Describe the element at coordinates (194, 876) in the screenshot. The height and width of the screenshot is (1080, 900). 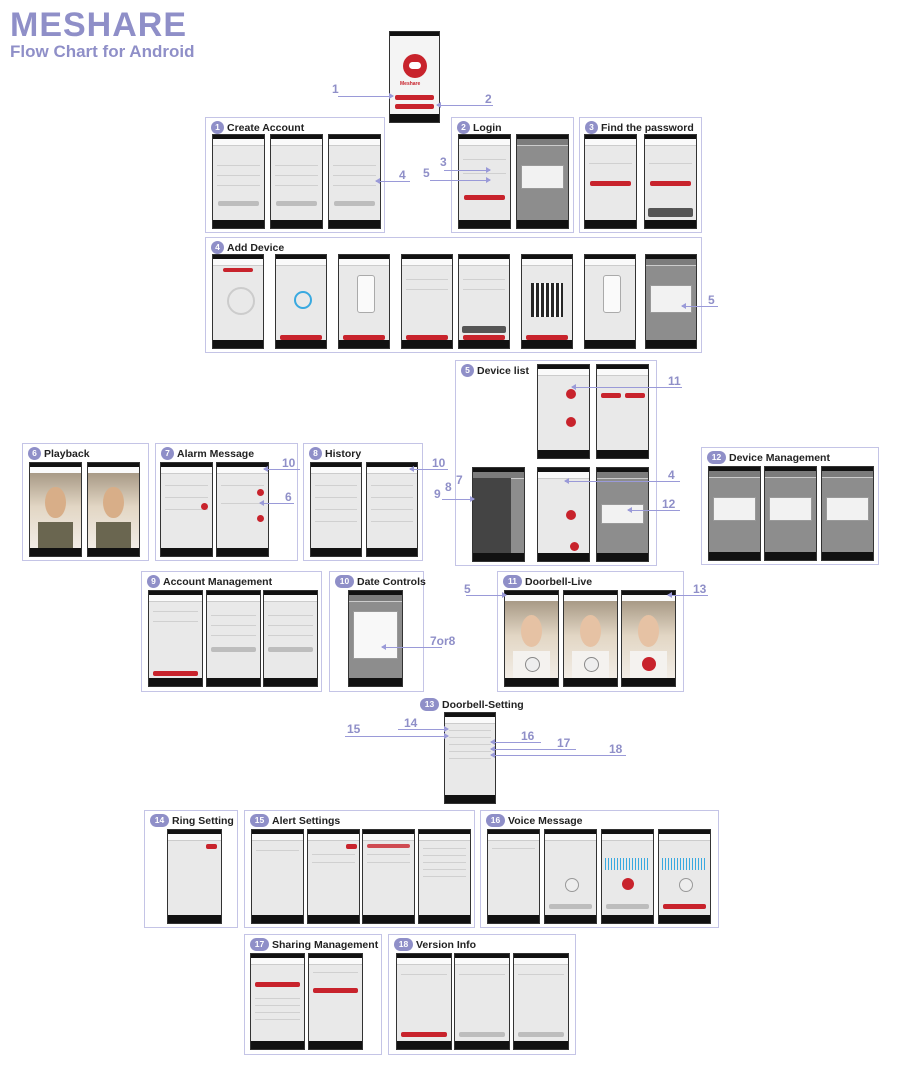
I see `screen-ring-setting` at that location.